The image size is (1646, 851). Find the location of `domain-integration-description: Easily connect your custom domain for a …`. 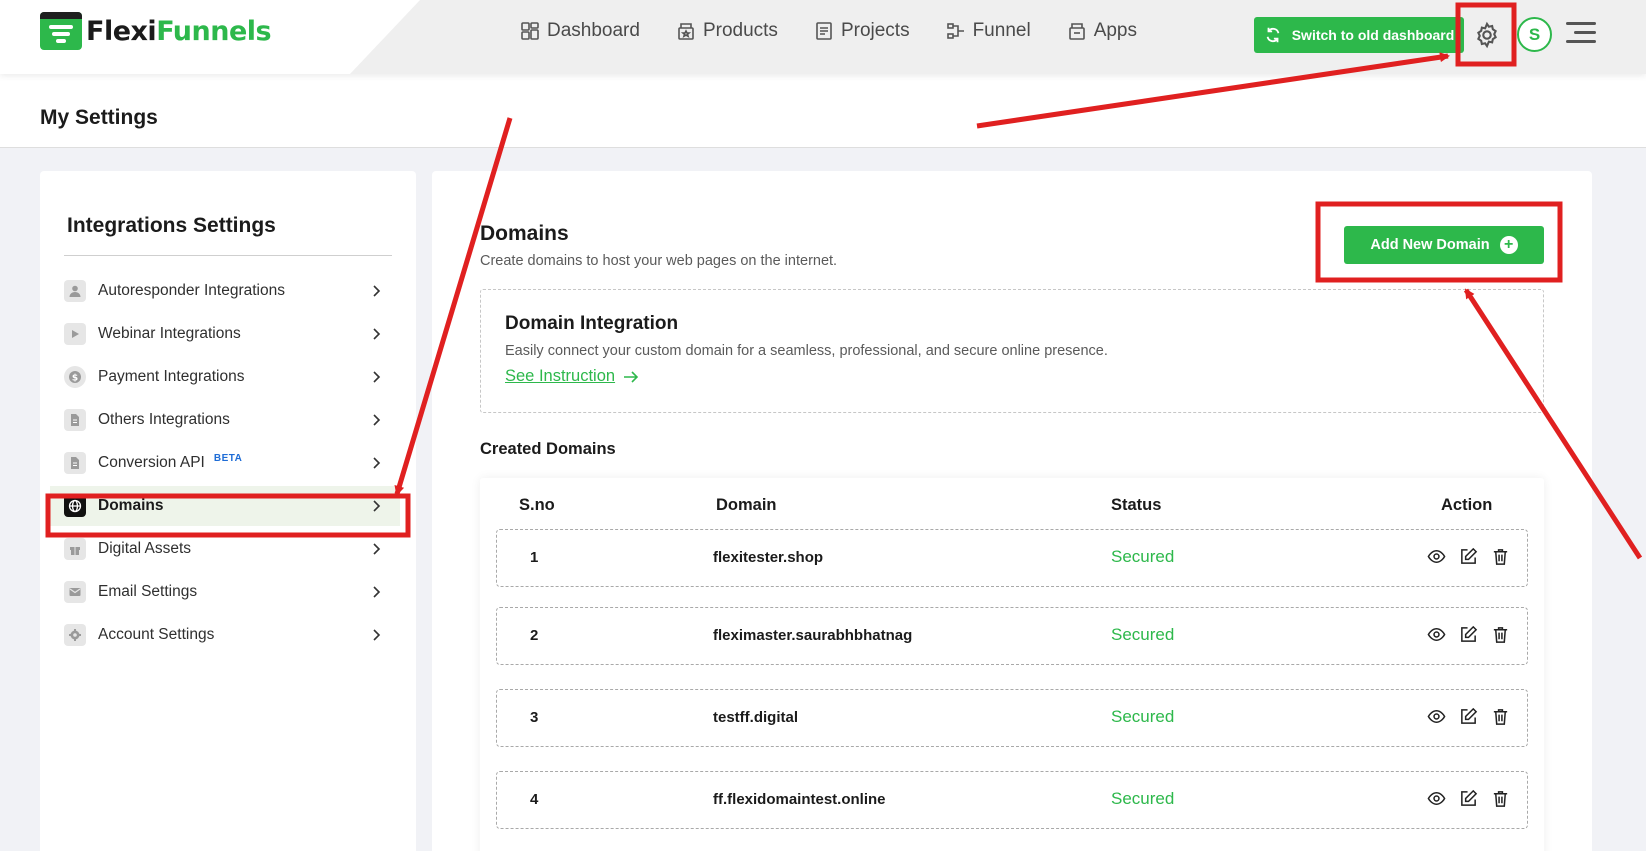

domain-integration-description: Easily connect your custom domain for a … is located at coordinates (806, 351).